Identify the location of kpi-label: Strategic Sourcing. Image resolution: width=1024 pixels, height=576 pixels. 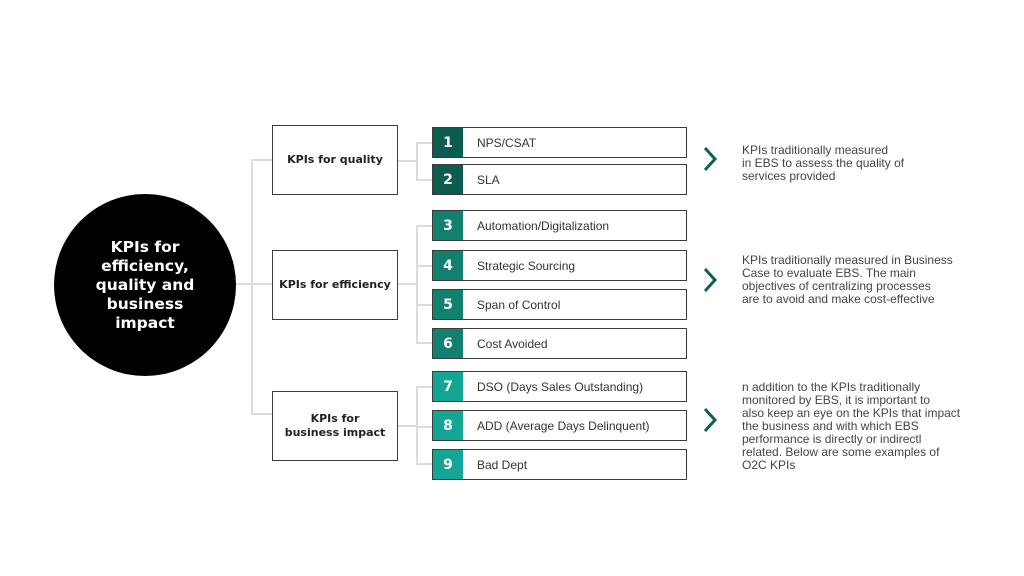
(526, 265).